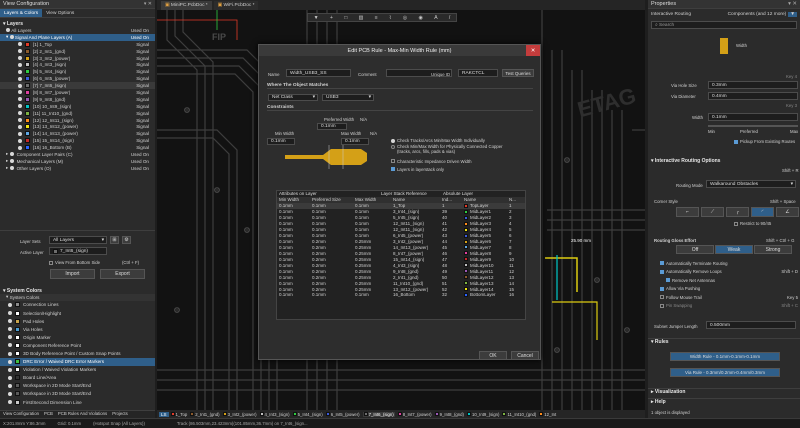 The image size is (800, 428). I want to click on rectangle-icon: □, so click(345, 18).